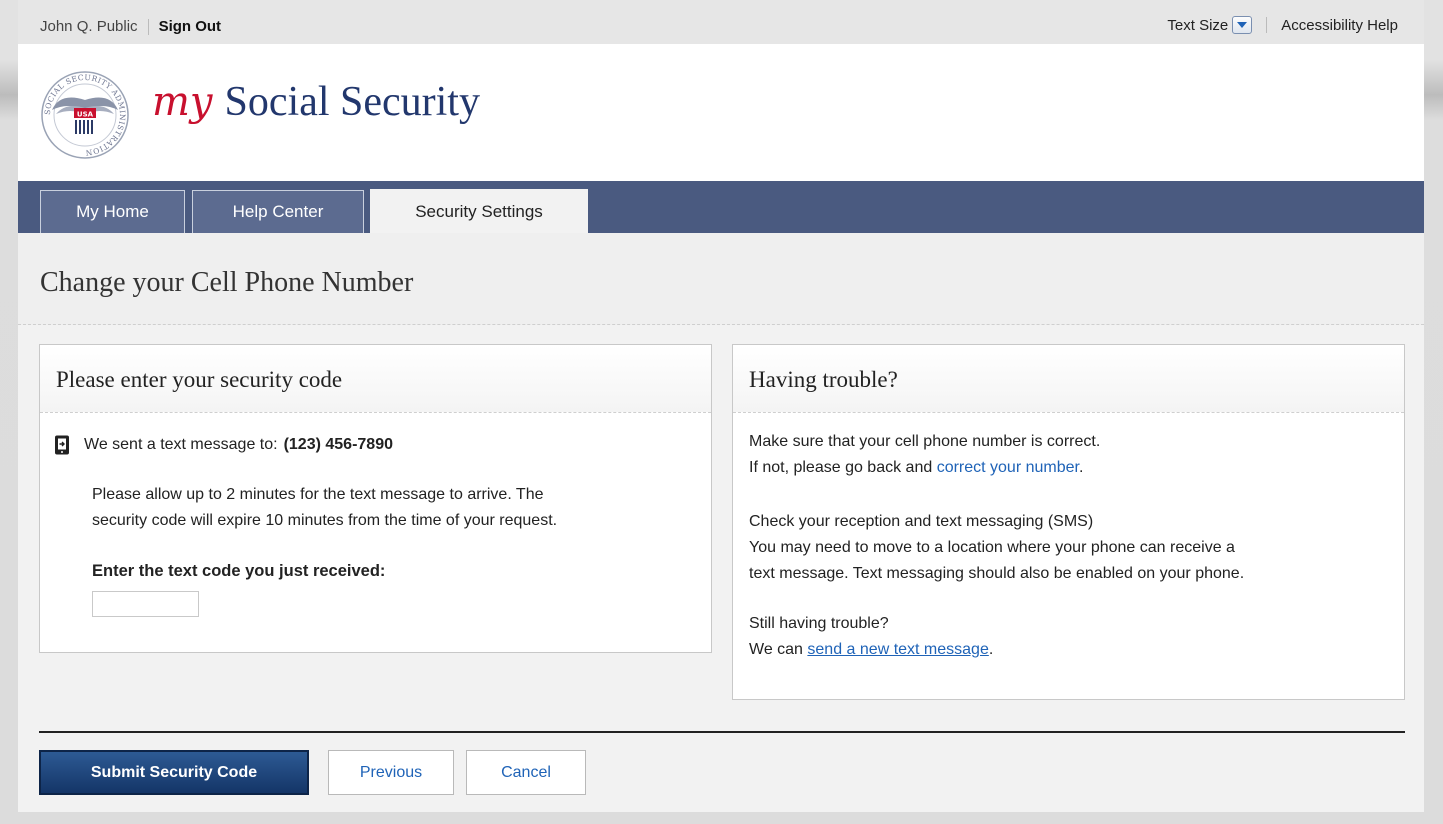 This screenshot has height=824, width=1443. What do you see at coordinates (239, 571) in the screenshot?
I see `code-field-label: Enter the text code you just received:` at bounding box center [239, 571].